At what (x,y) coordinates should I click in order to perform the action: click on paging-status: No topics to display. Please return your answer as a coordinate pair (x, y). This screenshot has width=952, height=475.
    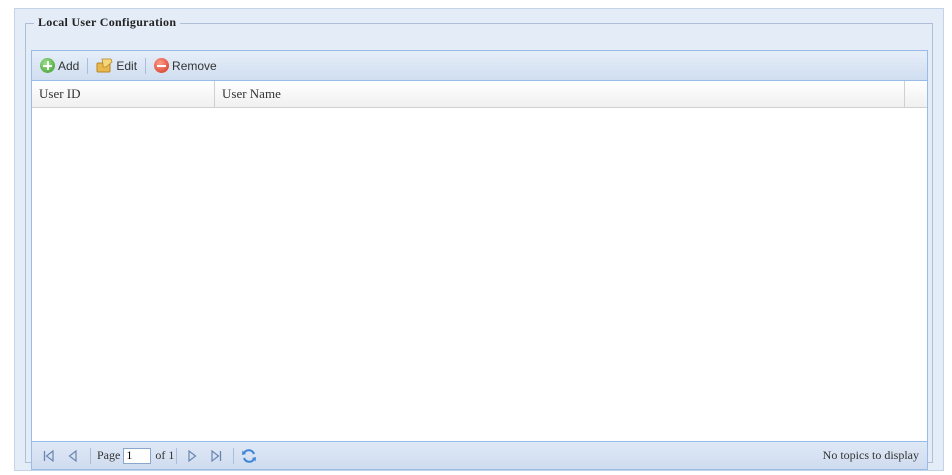
    Looking at the image, I should click on (870, 455).